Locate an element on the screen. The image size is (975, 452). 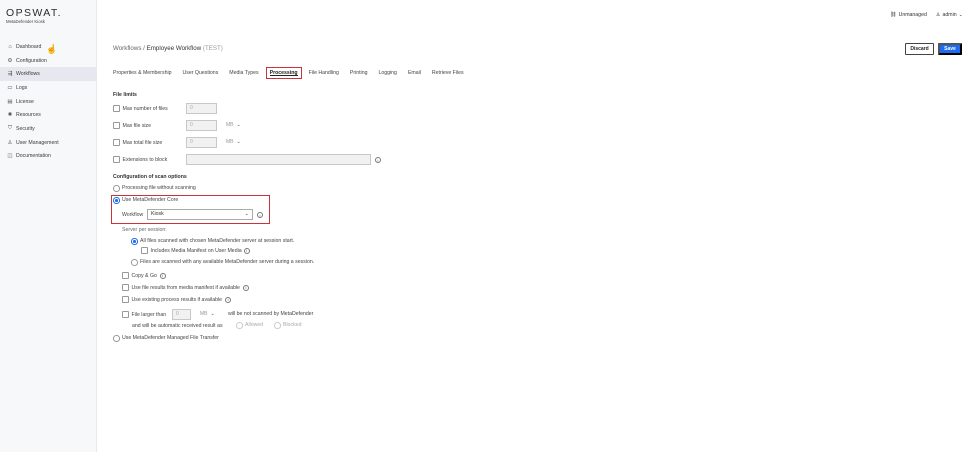
extensions-row: Extensions to block is located at coordinates (140, 159).